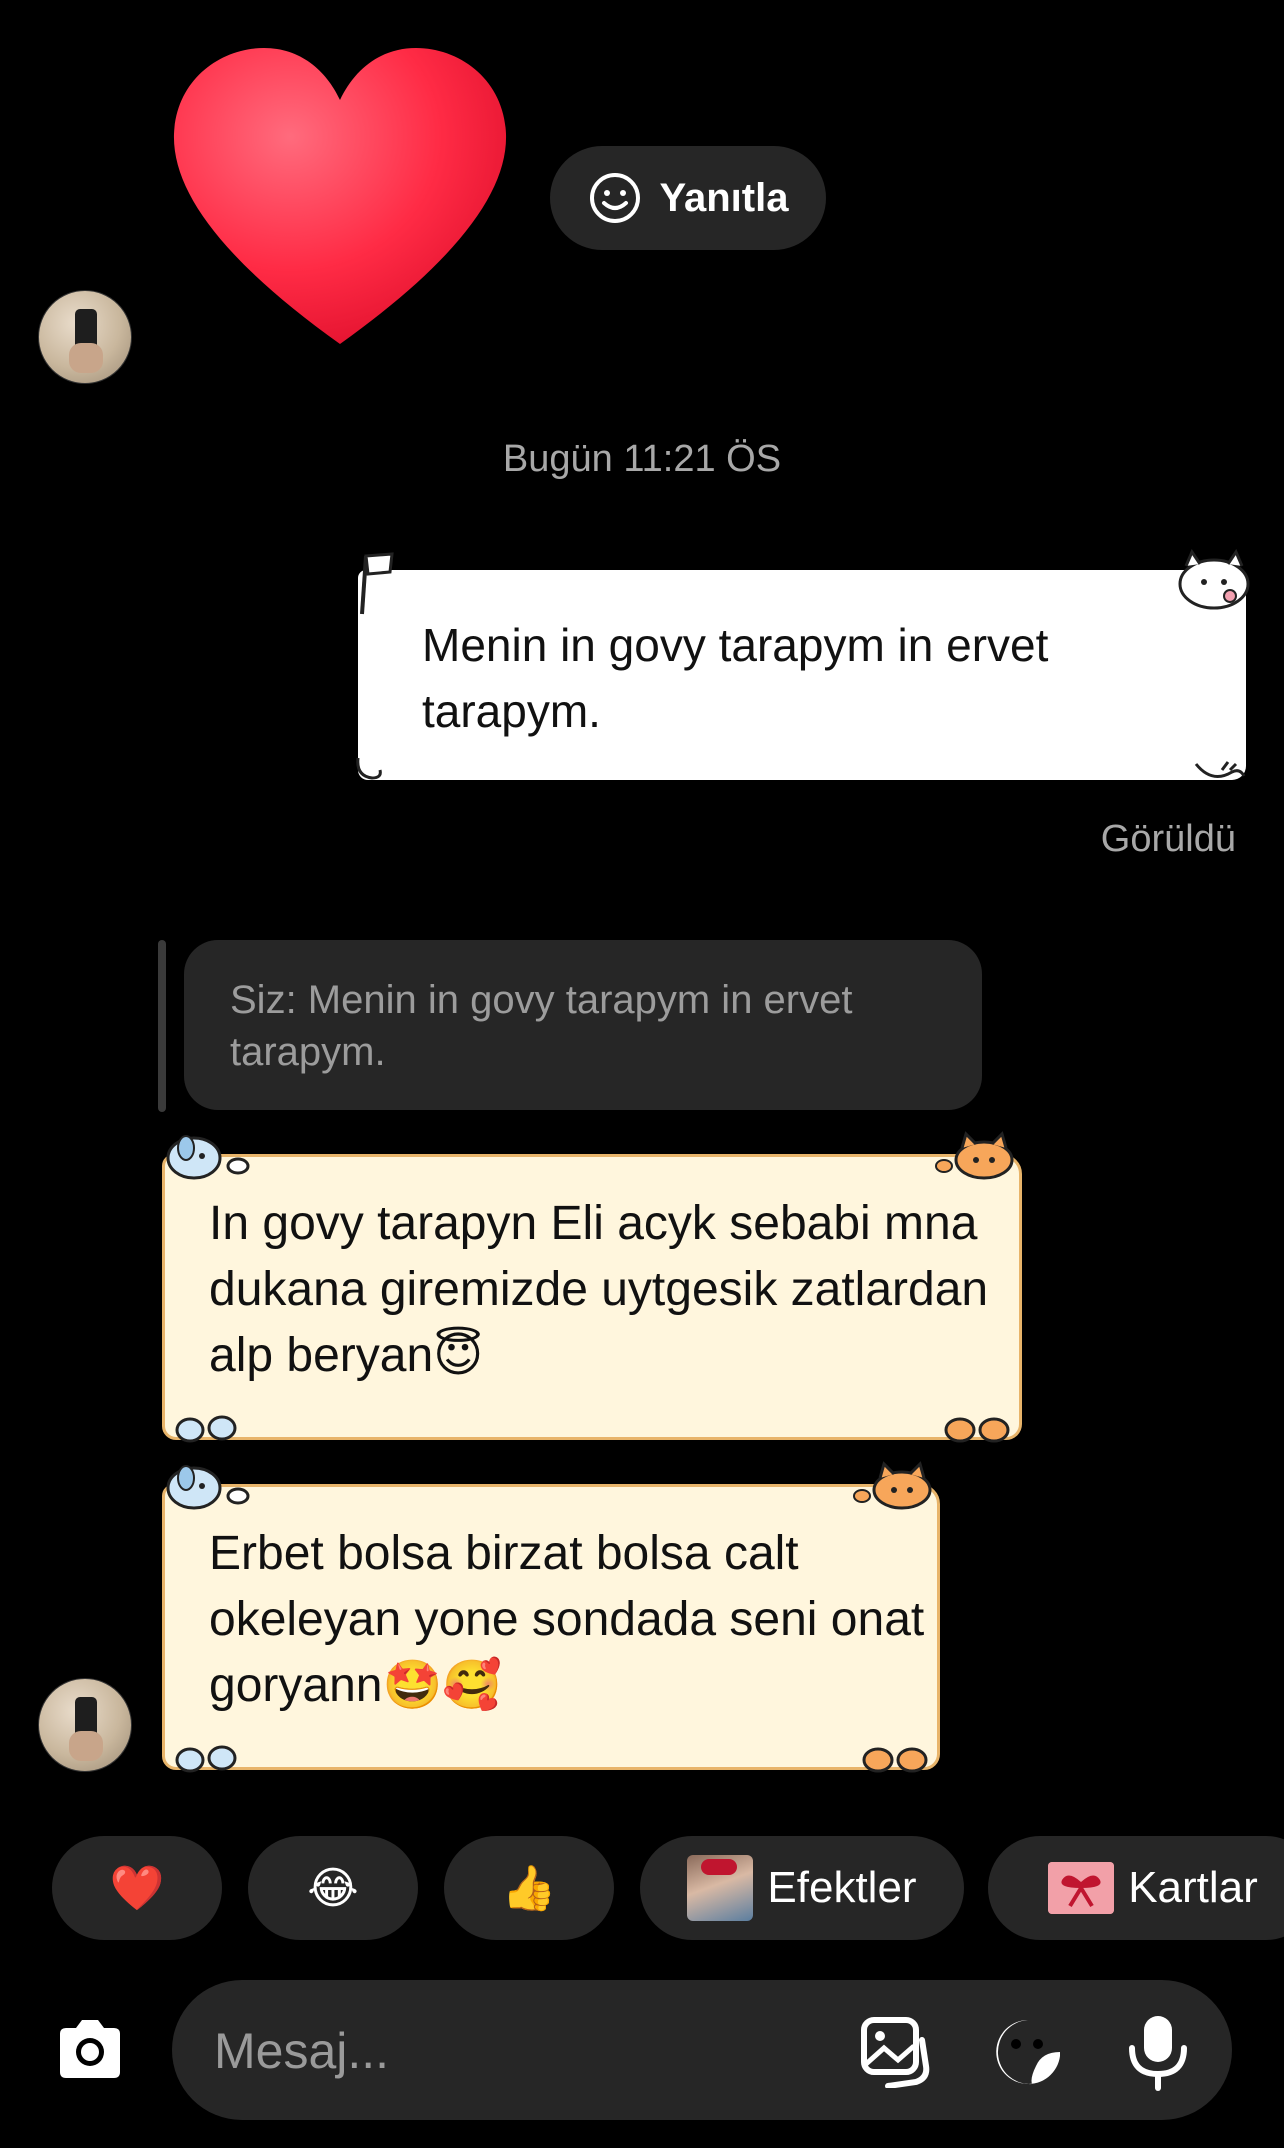 The width and height of the screenshot is (1284, 2148). Describe the element at coordinates (735, 678) in the screenshot. I see `outgoing-message-text: Menin in govy tarapym in ervet tarapym.` at that location.